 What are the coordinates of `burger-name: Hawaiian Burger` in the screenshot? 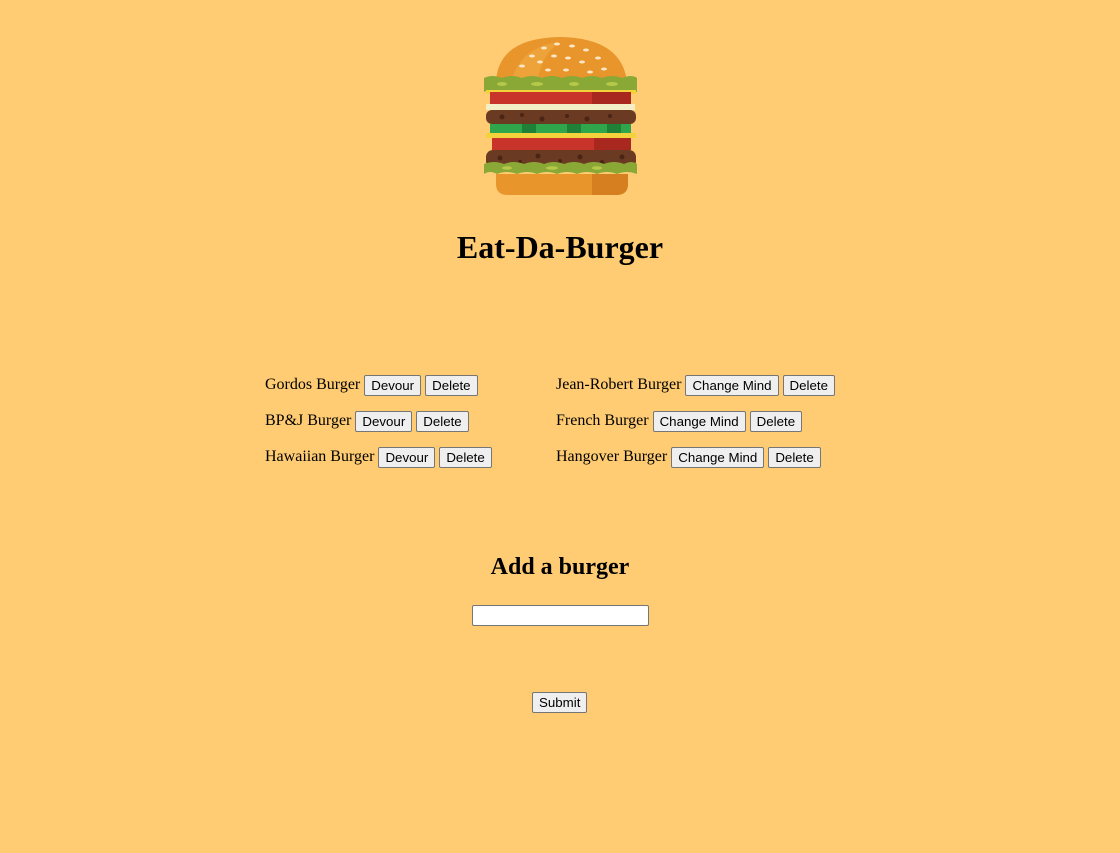 It's located at (320, 456).